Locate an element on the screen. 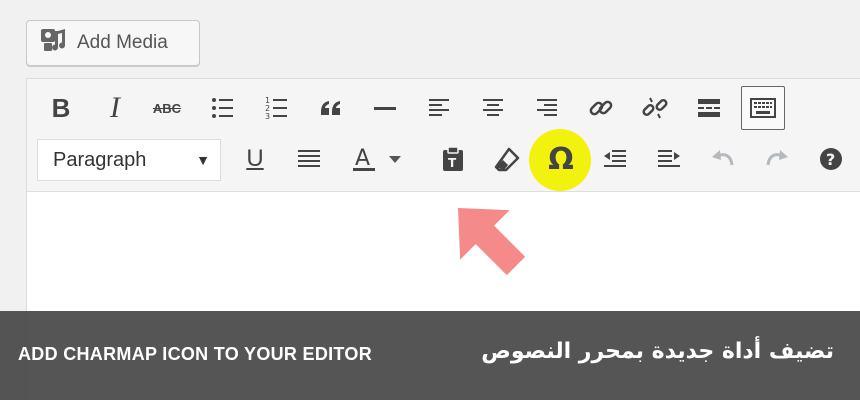 This screenshot has height=400, width=860. banner-arabic-text: تضيف أداة جديدة بمحرر النصوص is located at coordinates (657, 351).